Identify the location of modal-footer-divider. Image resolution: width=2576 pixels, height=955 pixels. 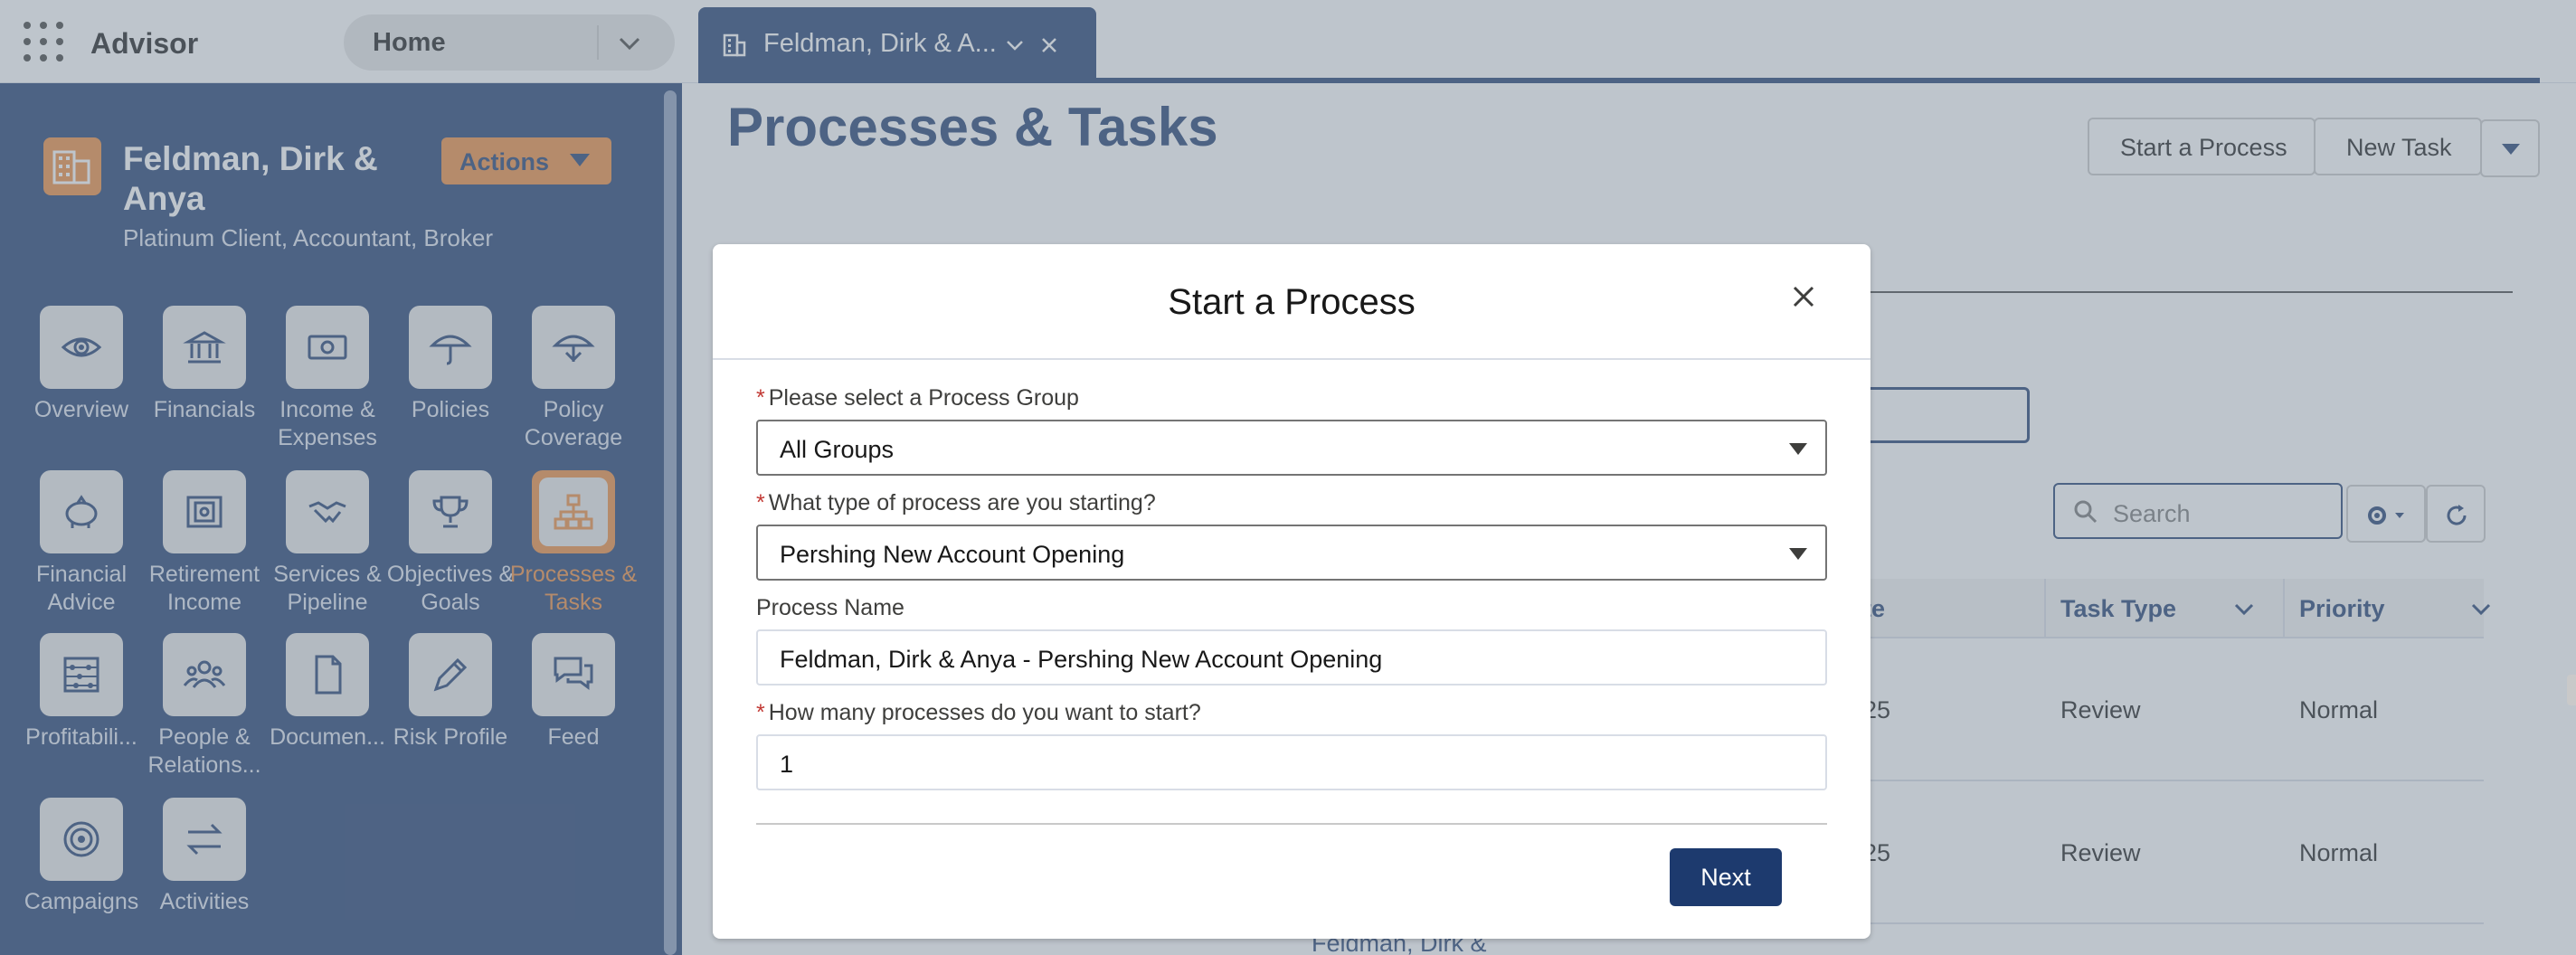
(1292, 824).